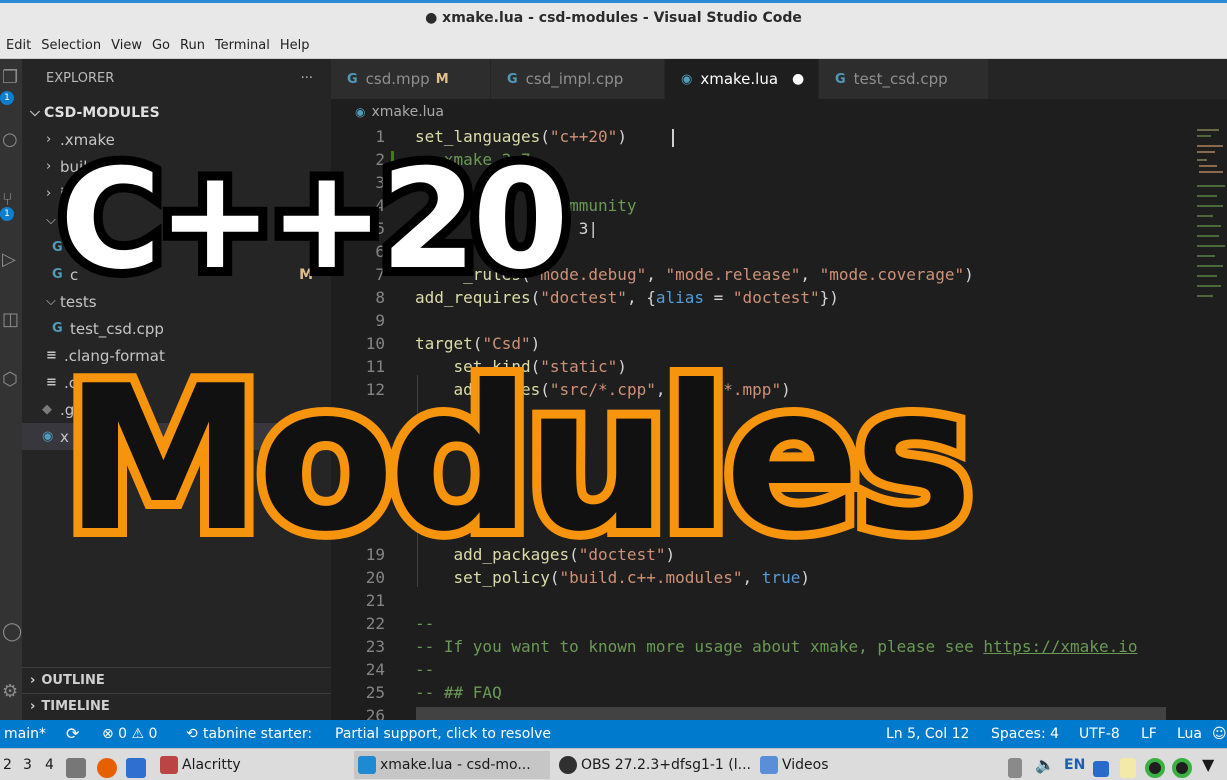 Image resolution: width=1227 pixels, height=780 pixels. What do you see at coordinates (126, 45) in the screenshot?
I see `menu-view: View` at bounding box center [126, 45].